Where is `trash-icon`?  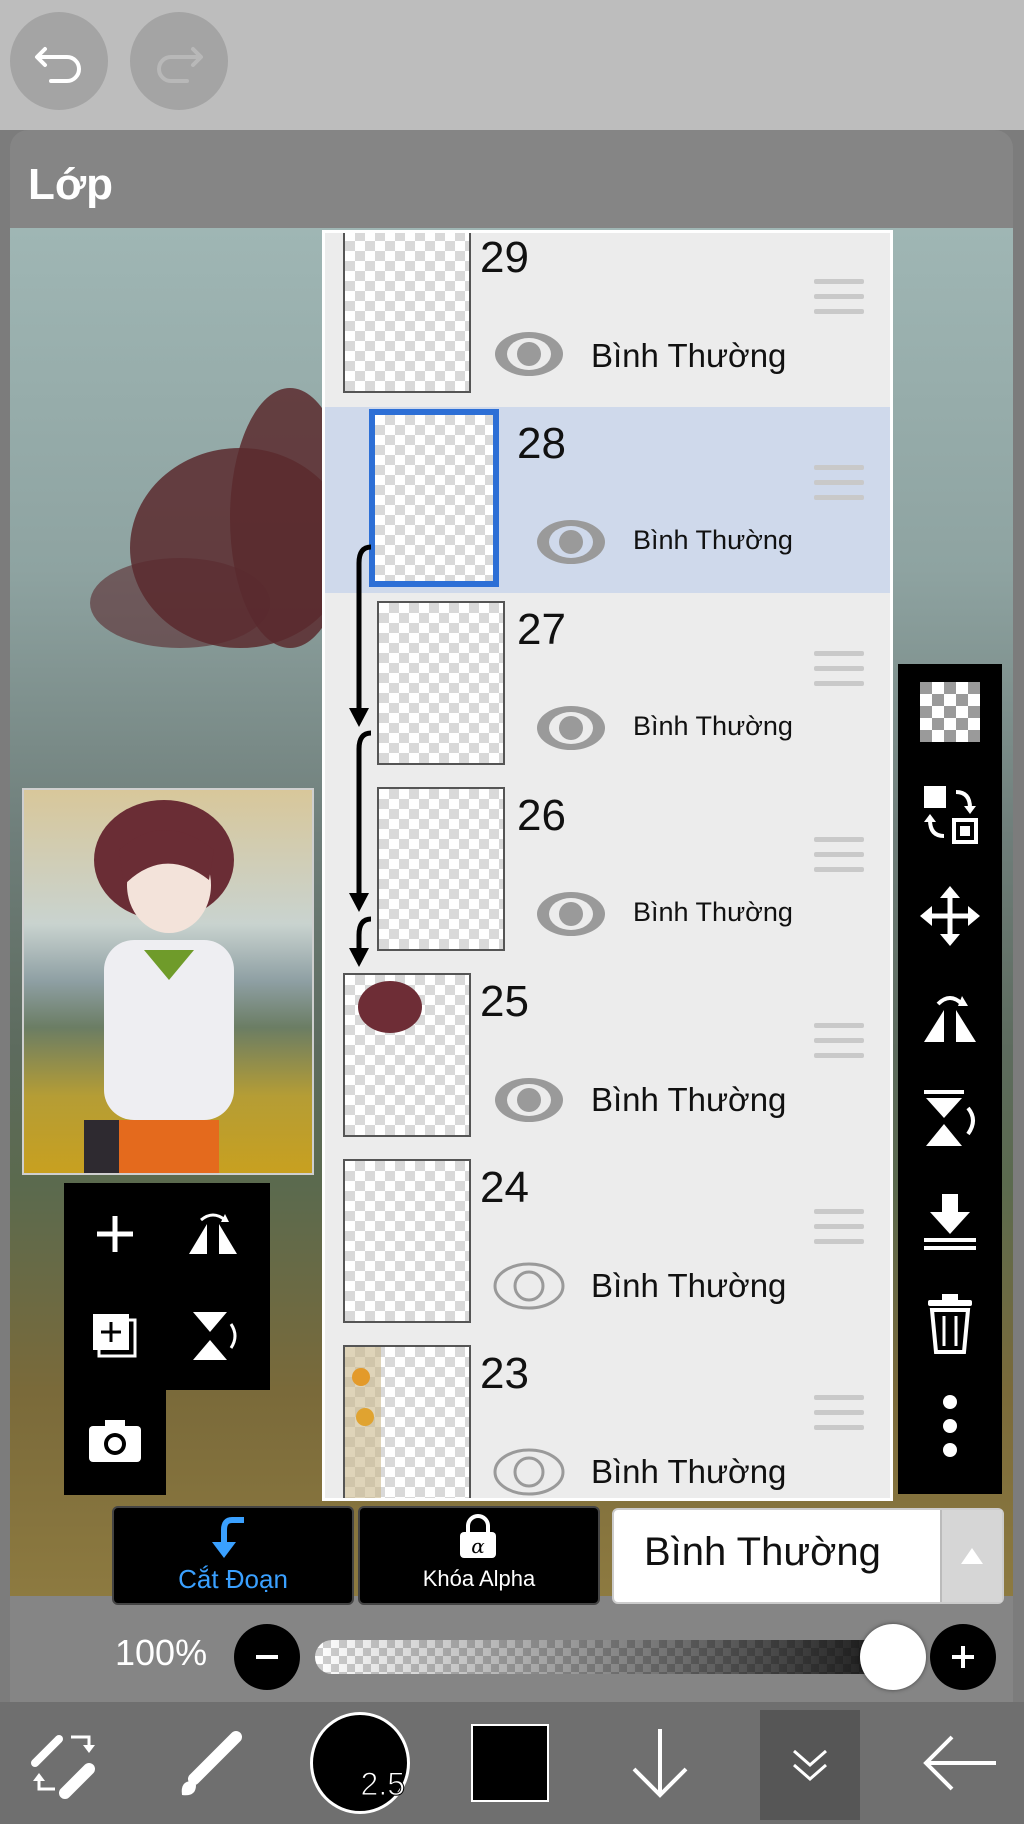
trash-icon is located at coordinates (950, 1324).